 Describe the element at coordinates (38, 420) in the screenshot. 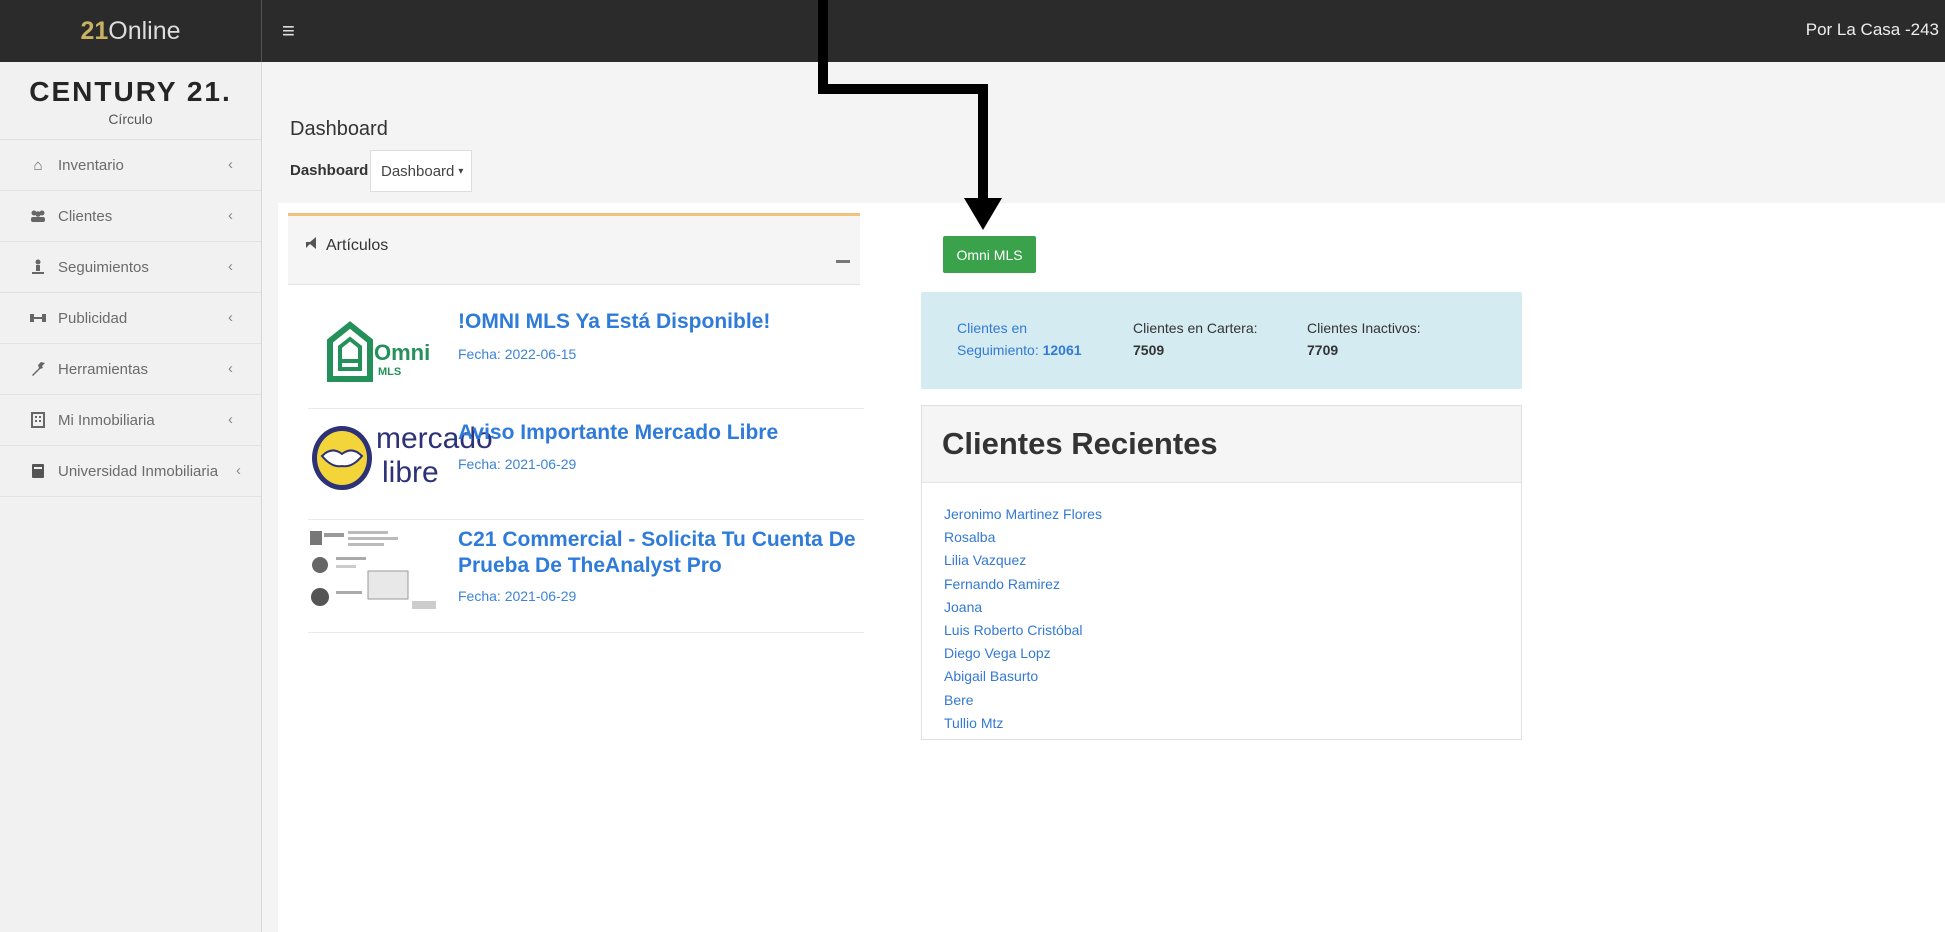

I see `building-icon` at that location.